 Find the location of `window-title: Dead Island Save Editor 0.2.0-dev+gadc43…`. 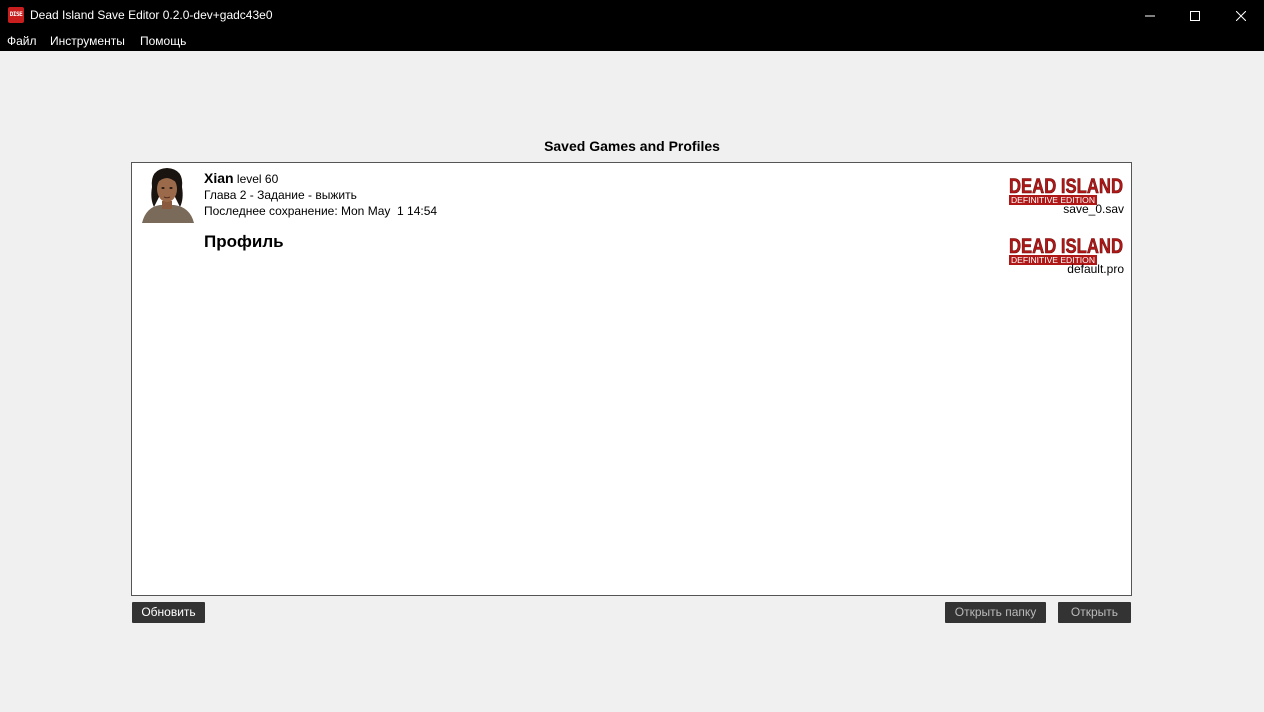

window-title: Dead Island Save Editor 0.2.0-dev+gadc43… is located at coordinates (151, 15).